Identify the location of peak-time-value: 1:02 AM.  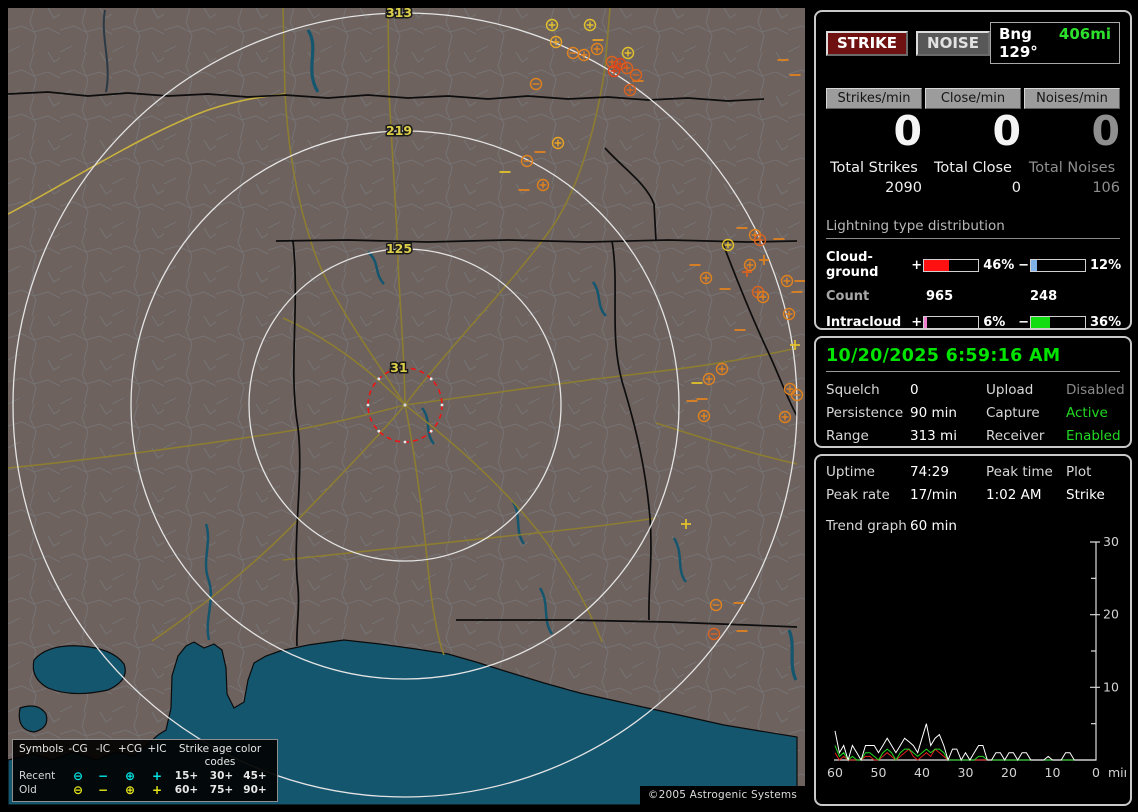
(1014, 495).